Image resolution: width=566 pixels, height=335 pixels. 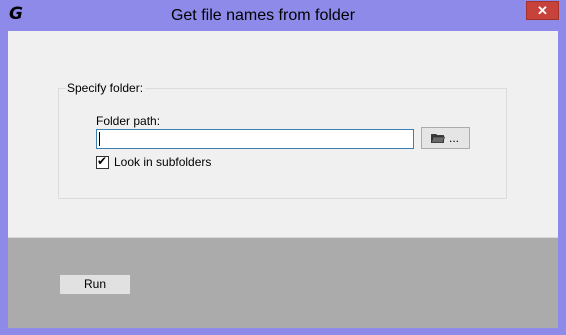 I want to click on group-legend: Specify folder:, so click(x=106, y=88).